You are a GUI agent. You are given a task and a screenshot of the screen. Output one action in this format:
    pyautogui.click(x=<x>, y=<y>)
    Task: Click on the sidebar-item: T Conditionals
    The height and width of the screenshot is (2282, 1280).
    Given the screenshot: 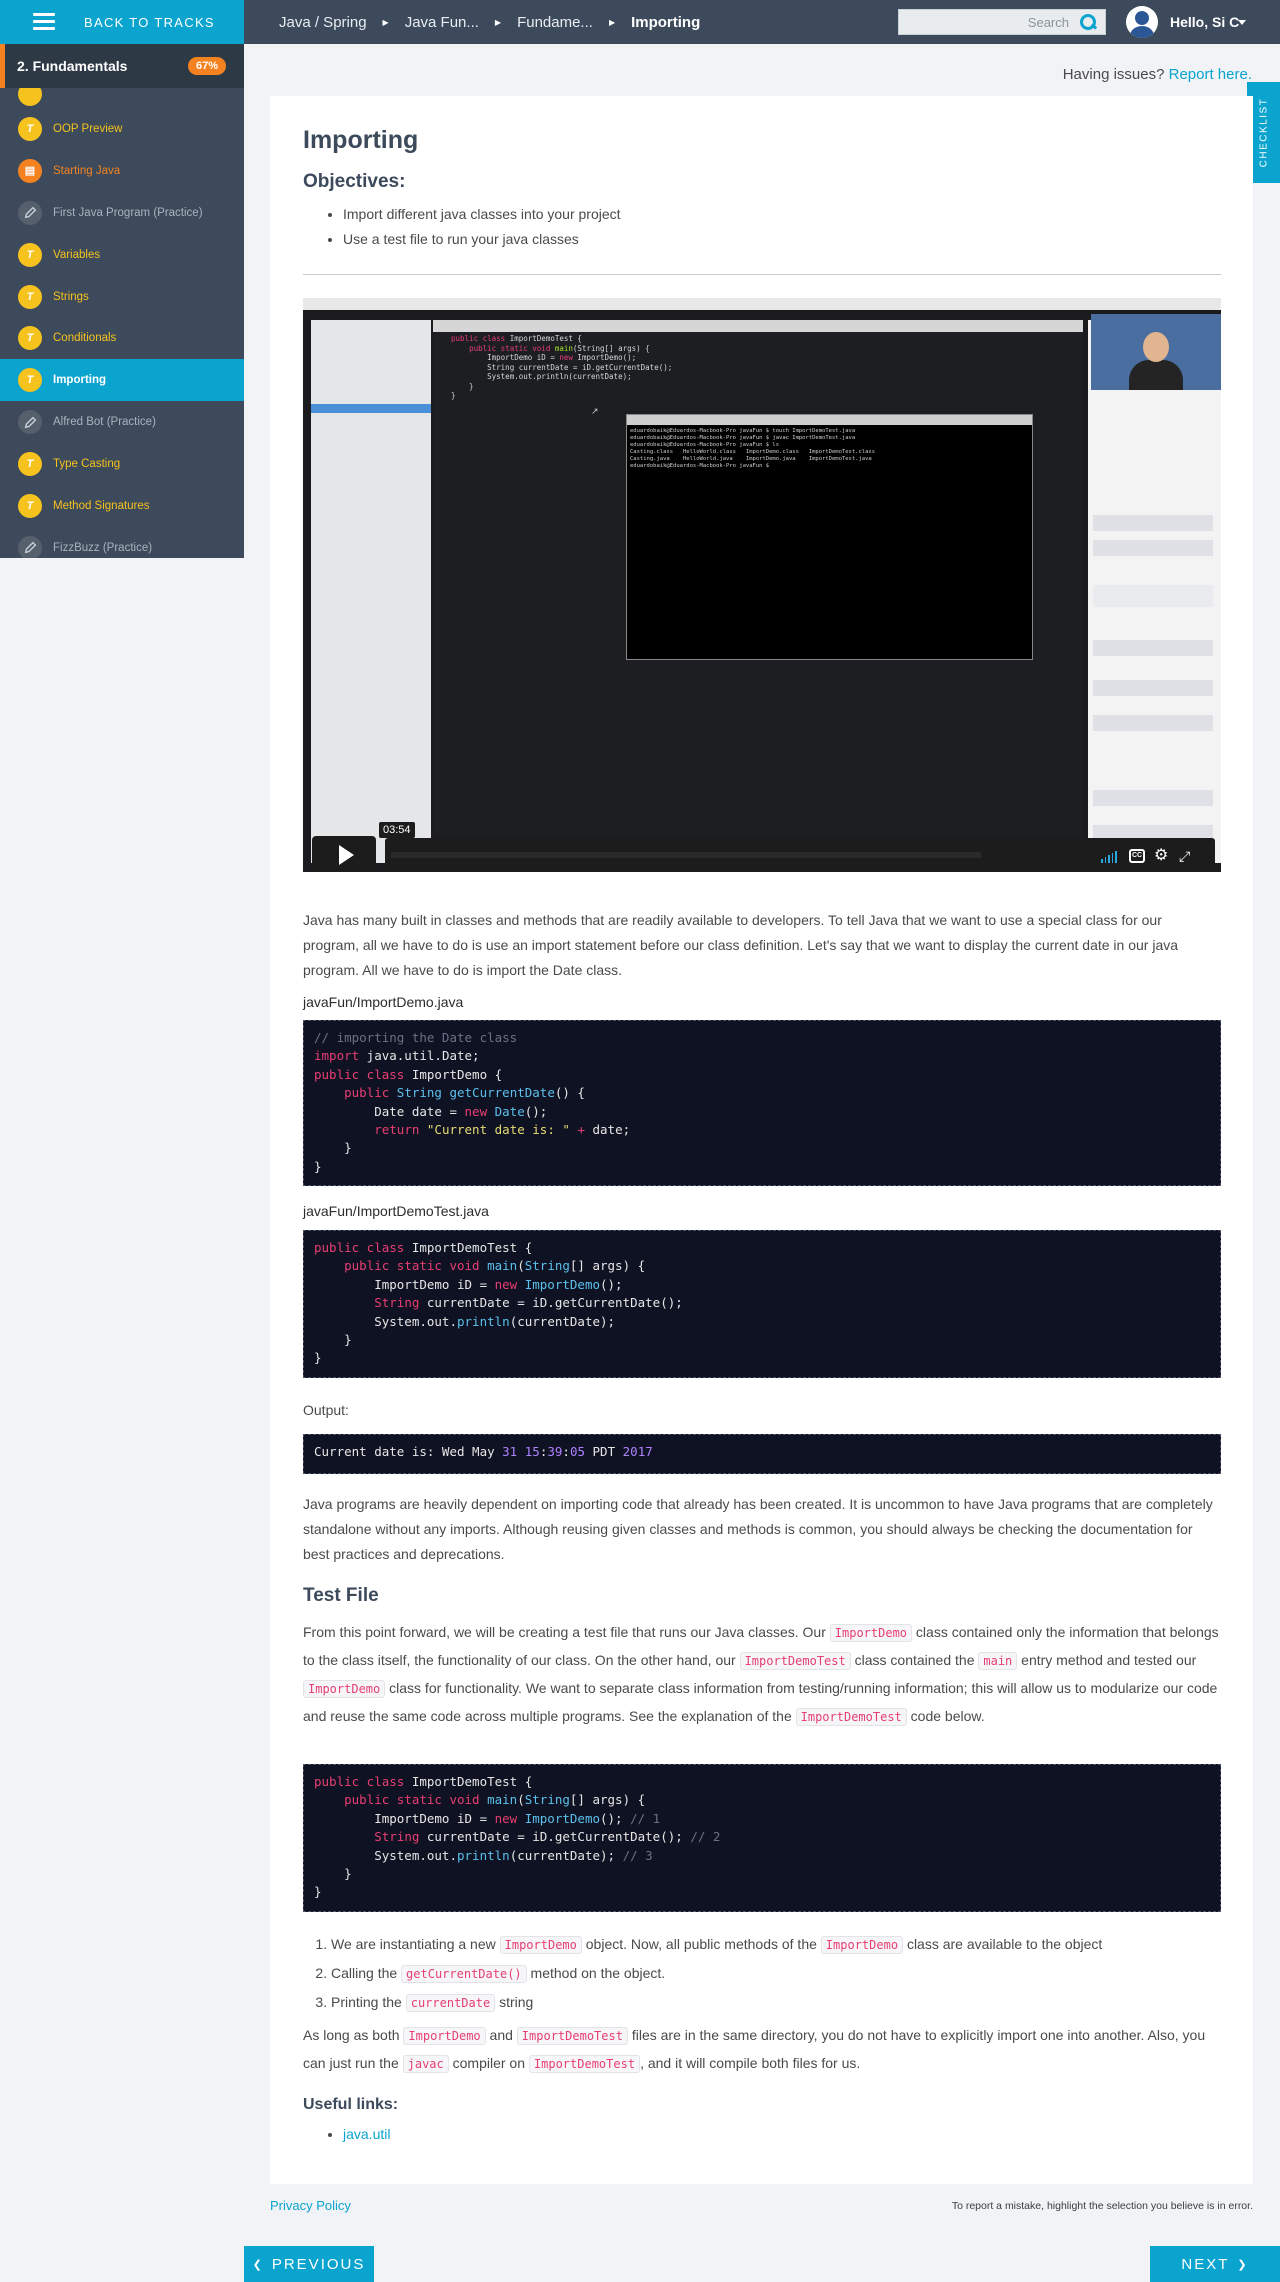 What is the action you would take?
    pyautogui.click(x=122, y=338)
    